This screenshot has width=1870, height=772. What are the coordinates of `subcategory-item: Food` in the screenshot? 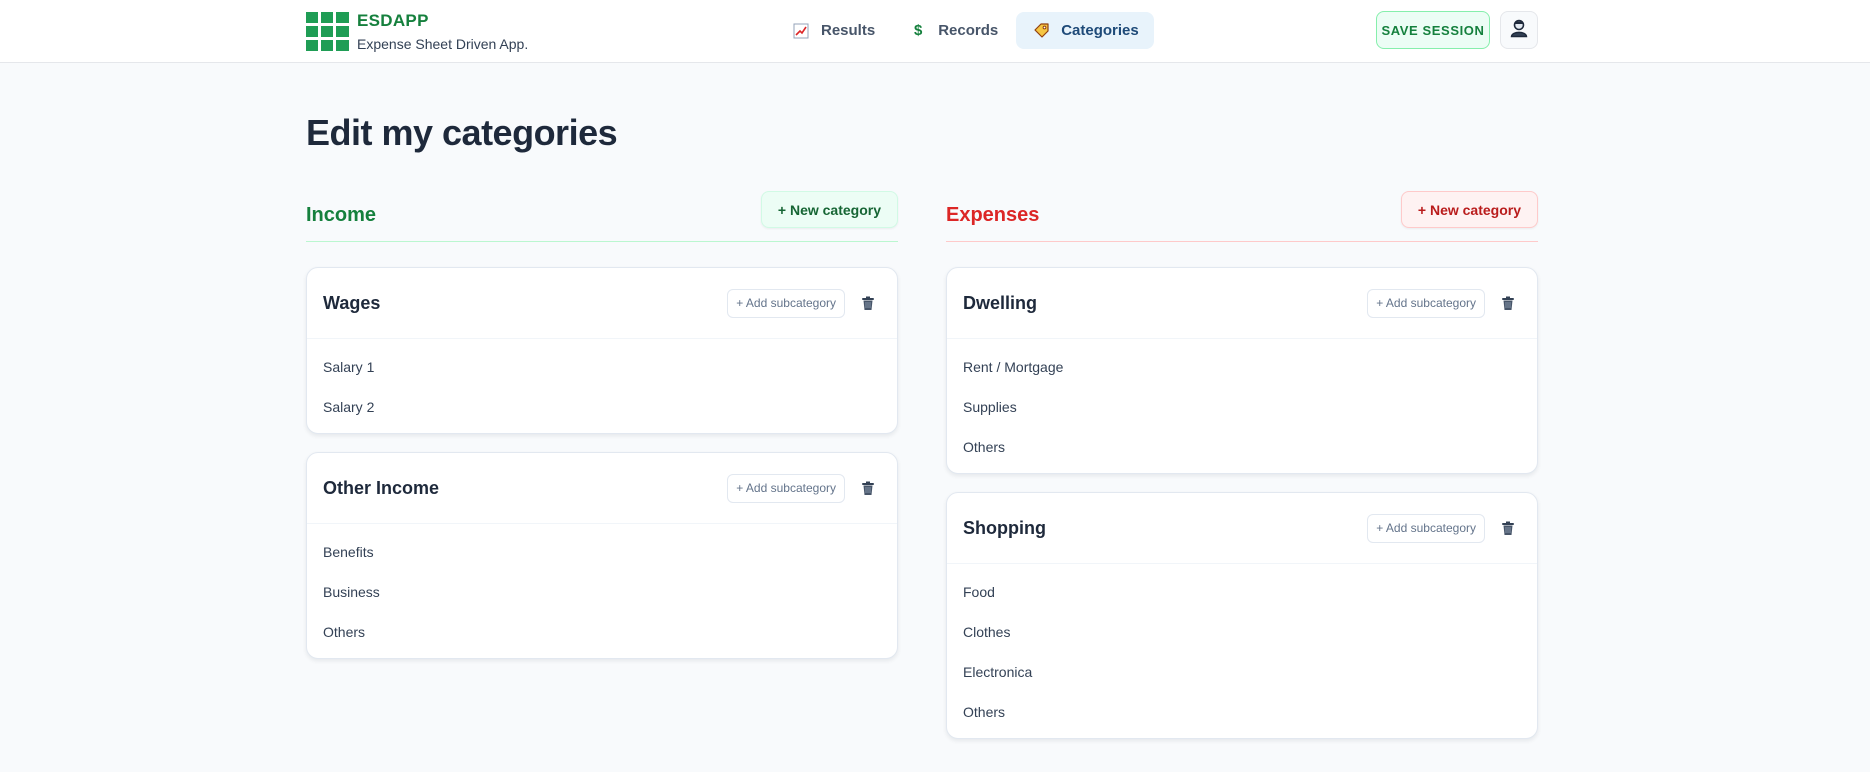 It's located at (1242, 592).